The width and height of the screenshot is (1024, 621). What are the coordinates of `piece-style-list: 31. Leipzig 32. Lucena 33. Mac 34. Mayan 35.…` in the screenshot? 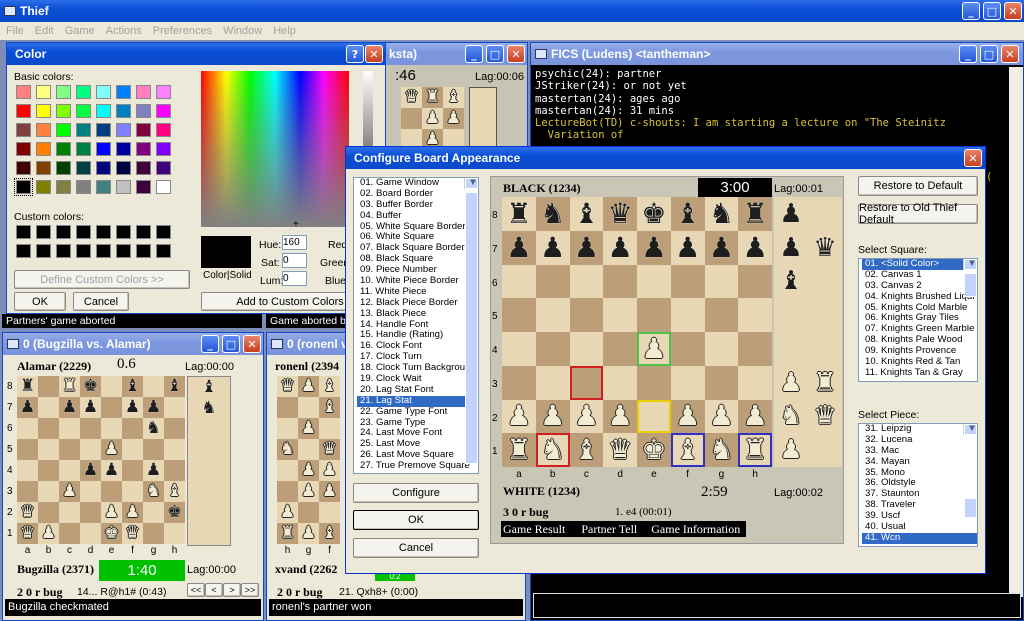 It's located at (918, 485).